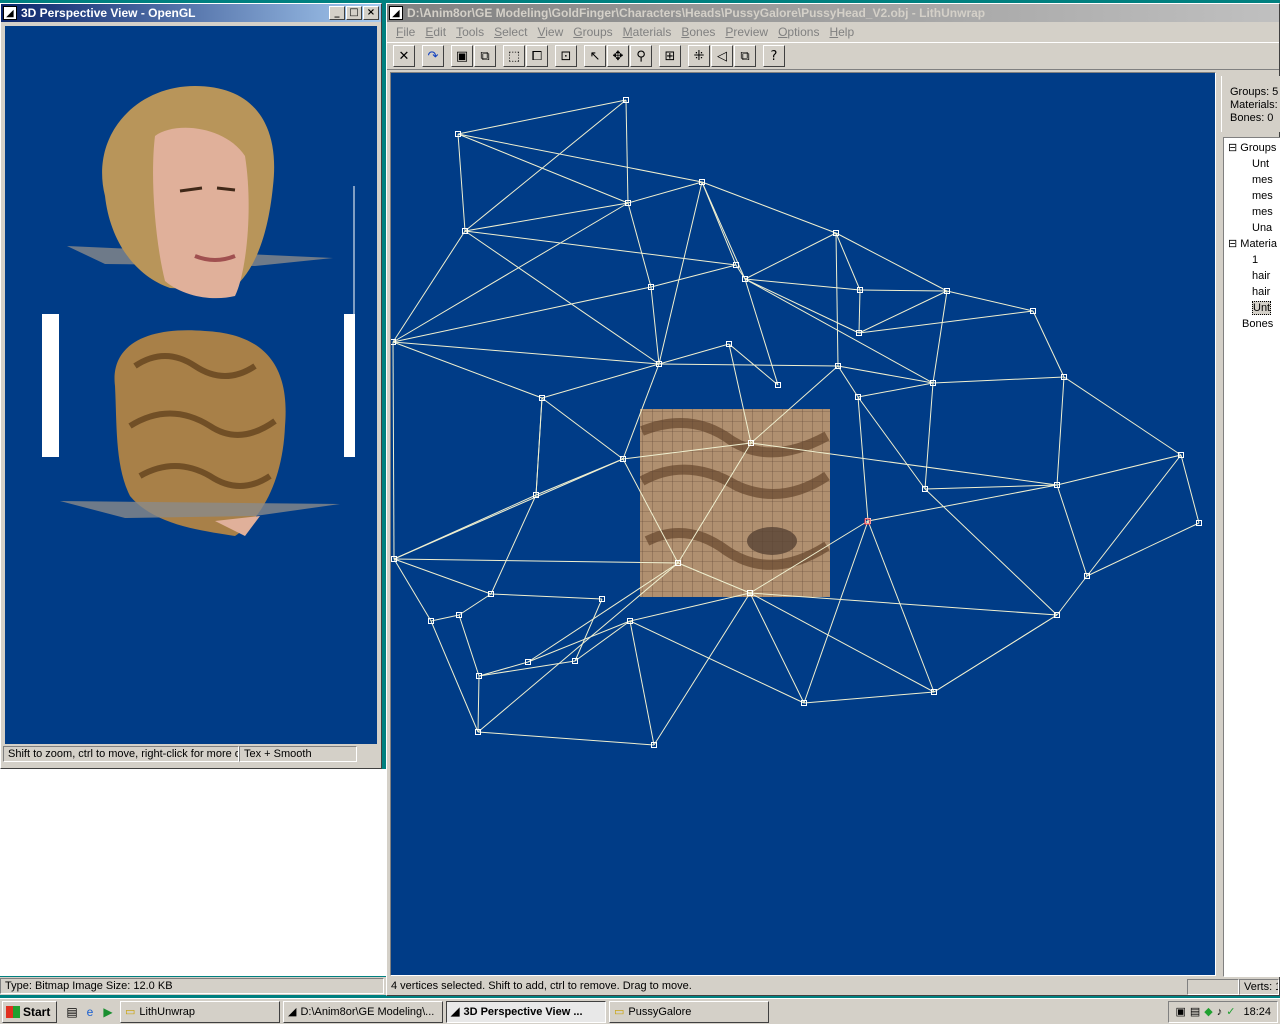 The height and width of the screenshot is (1024, 1280). I want to click on tree-material-item: Unt, so click(1252, 308).